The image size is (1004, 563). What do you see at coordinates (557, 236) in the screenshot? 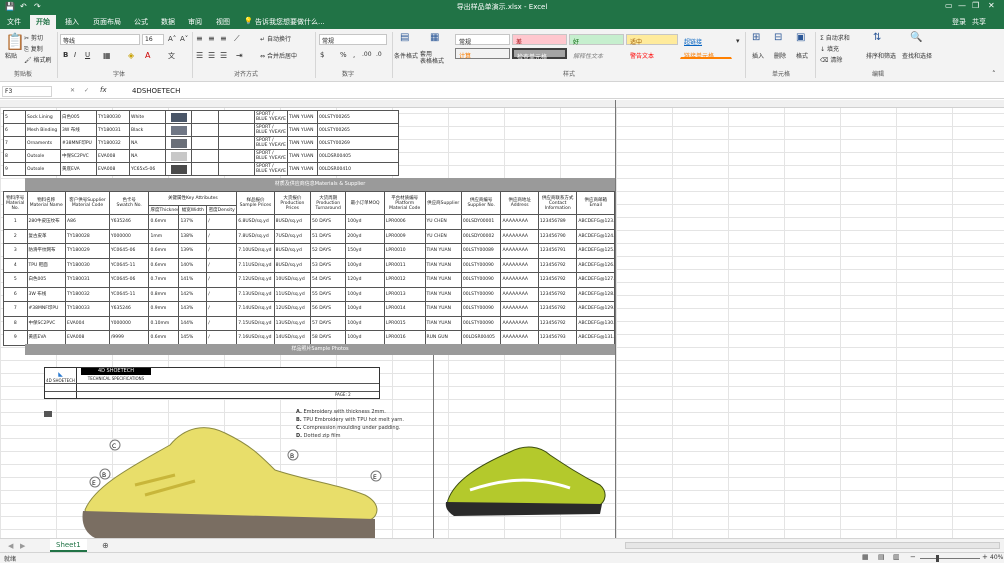
I see `cell-ci: 123456790` at bounding box center [557, 236].